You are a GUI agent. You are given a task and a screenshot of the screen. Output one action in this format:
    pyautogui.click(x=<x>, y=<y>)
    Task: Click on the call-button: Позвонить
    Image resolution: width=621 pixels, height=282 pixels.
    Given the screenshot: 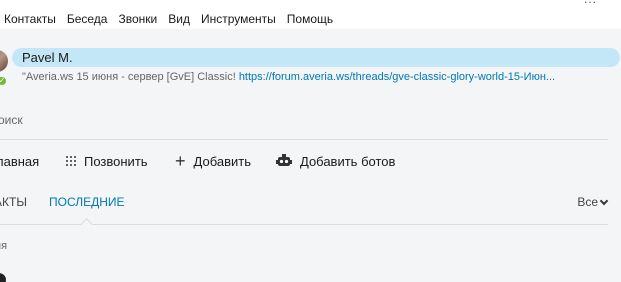 What is the action you would take?
    pyautogui.click(x=107, y=161)
    